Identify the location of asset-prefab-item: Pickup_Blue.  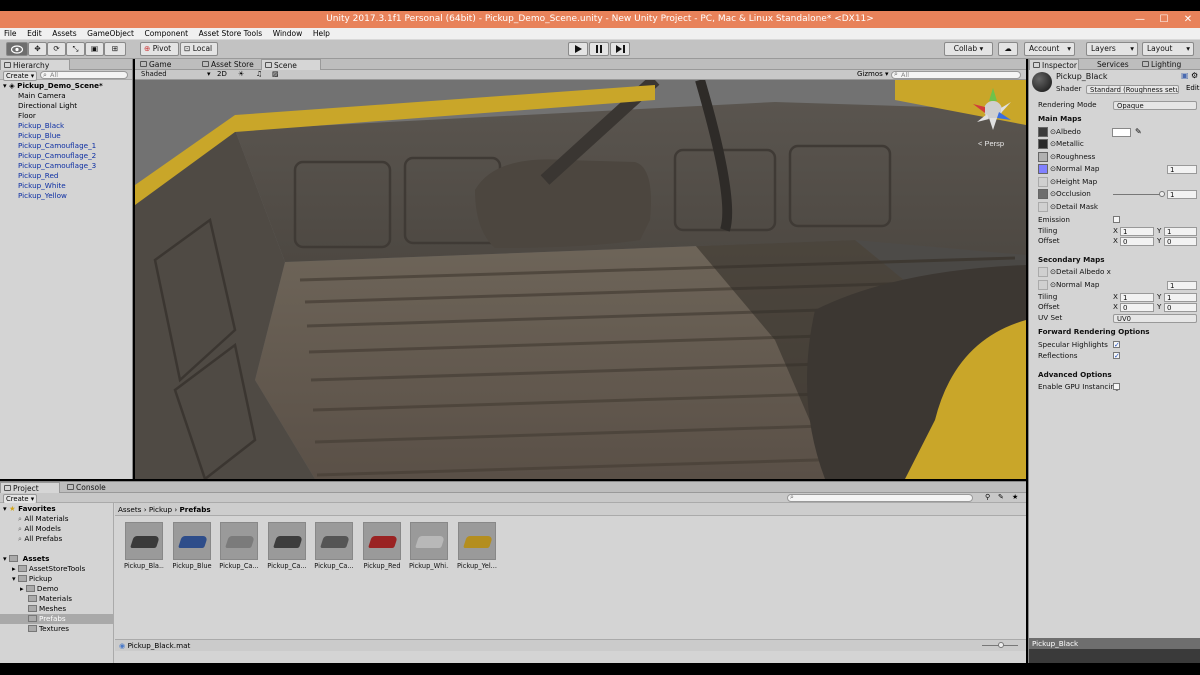
(192, 546).